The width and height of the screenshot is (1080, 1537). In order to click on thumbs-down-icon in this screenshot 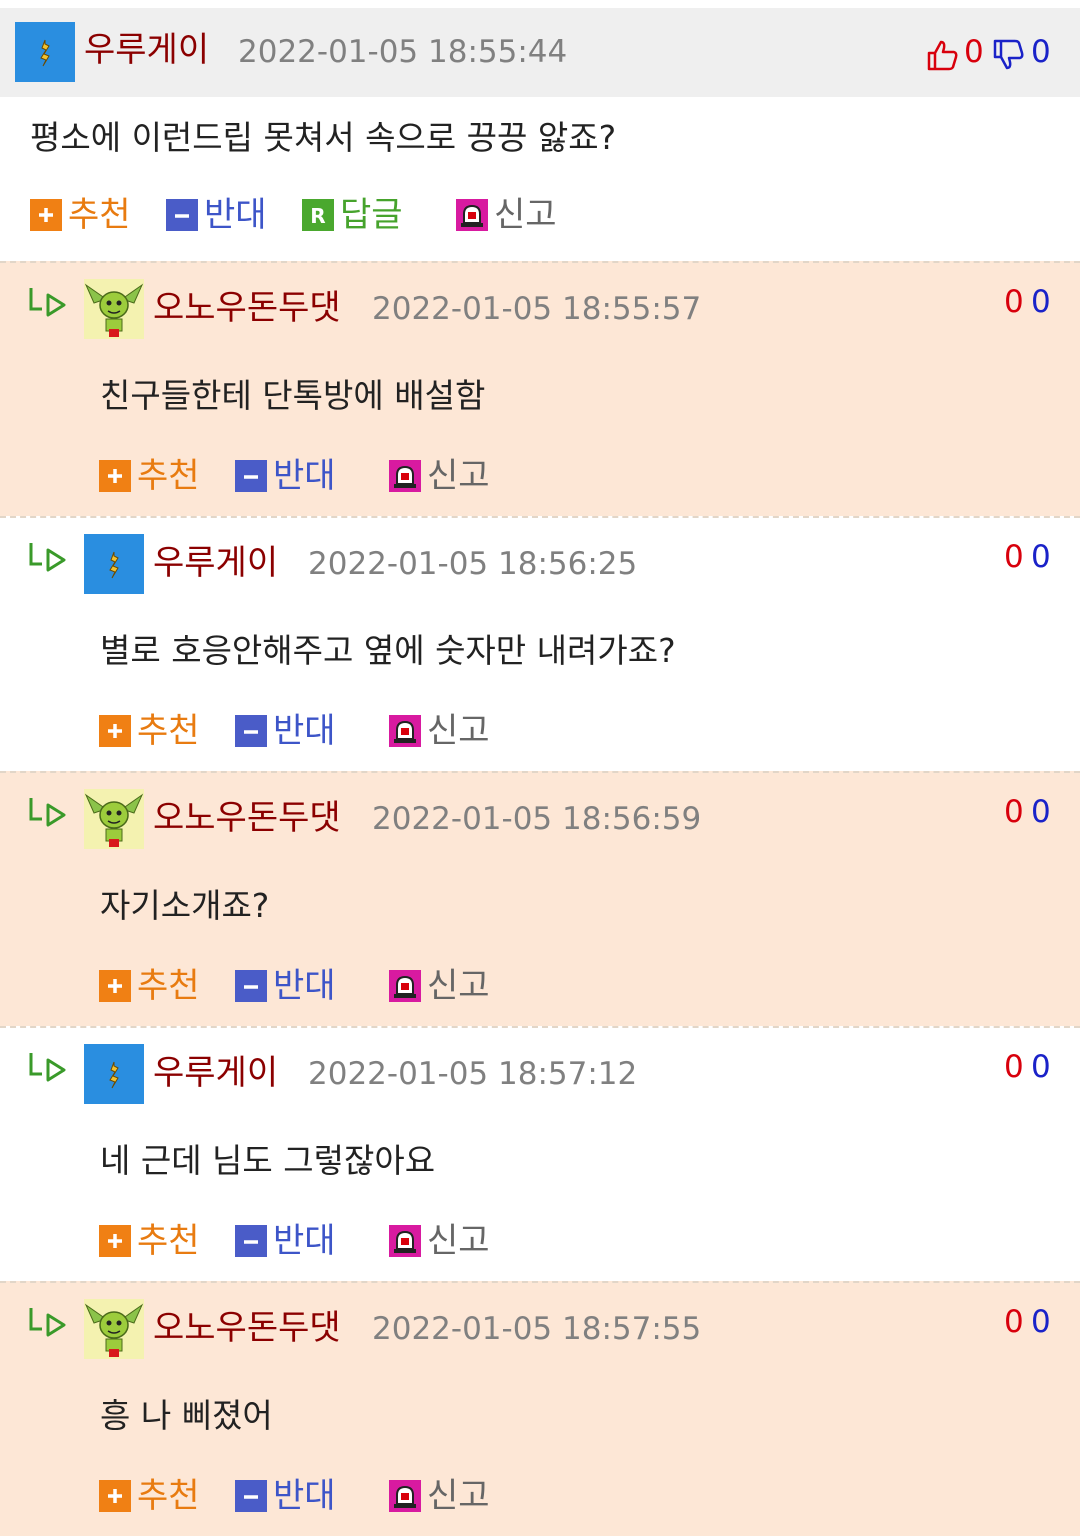, I will do `click(1009, 57)`.